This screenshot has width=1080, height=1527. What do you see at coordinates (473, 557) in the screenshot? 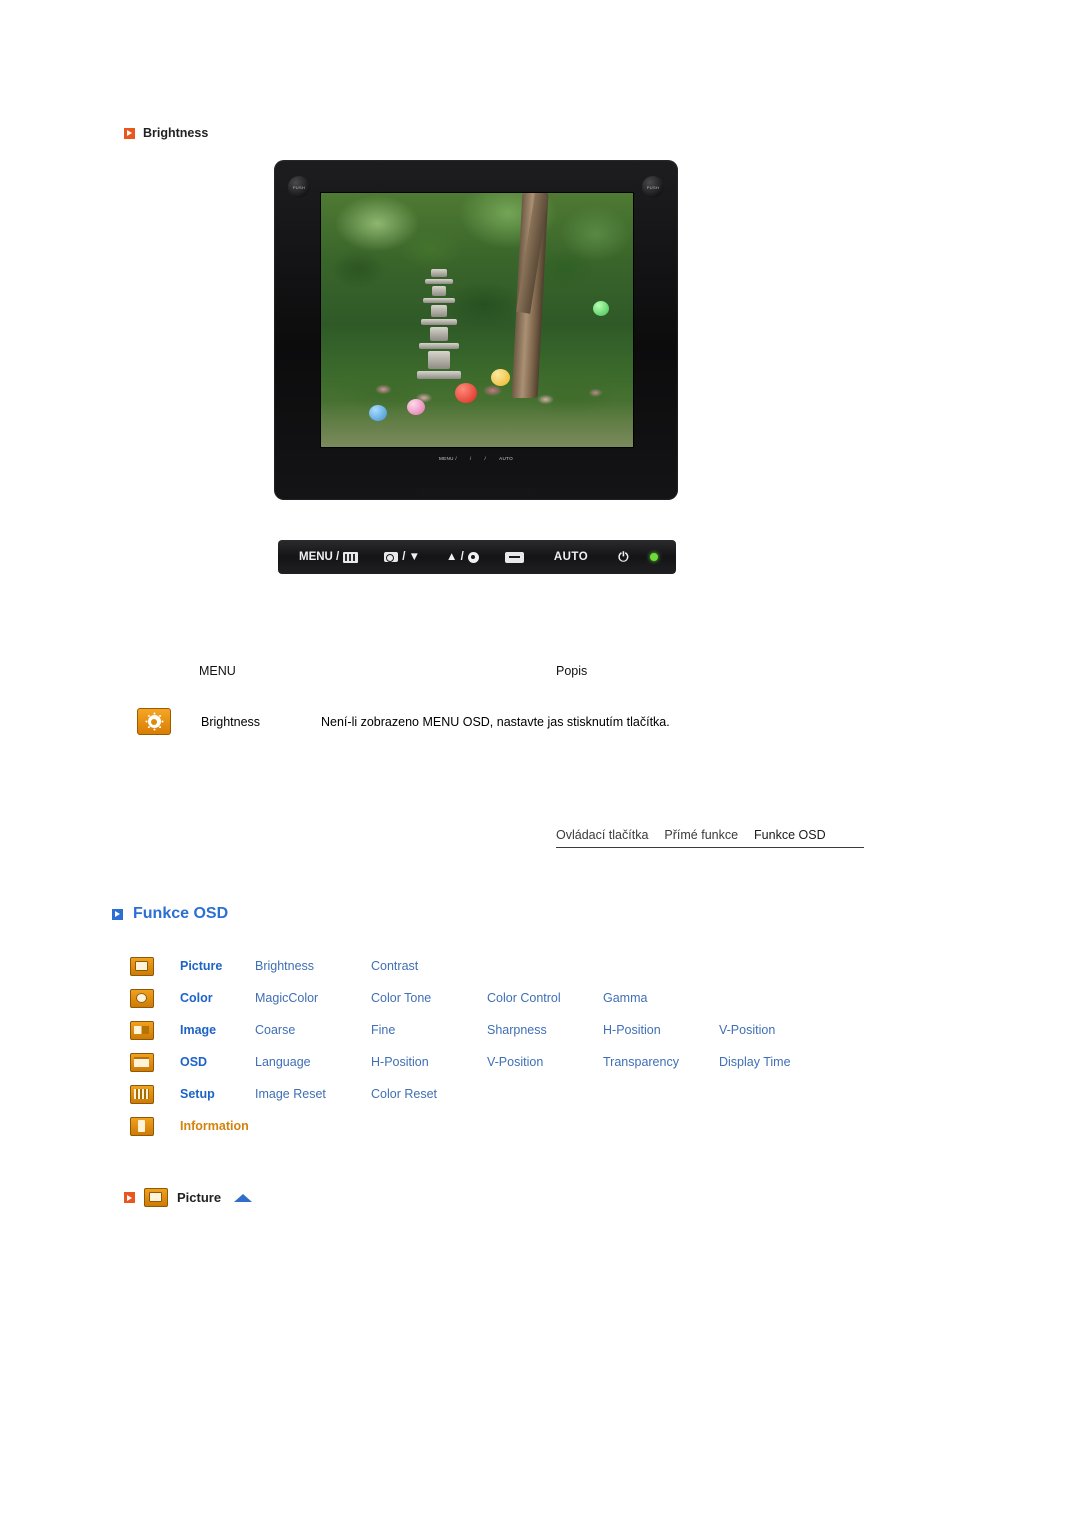
I see `brightness-sun-icon` at bounding box center [473, 557].